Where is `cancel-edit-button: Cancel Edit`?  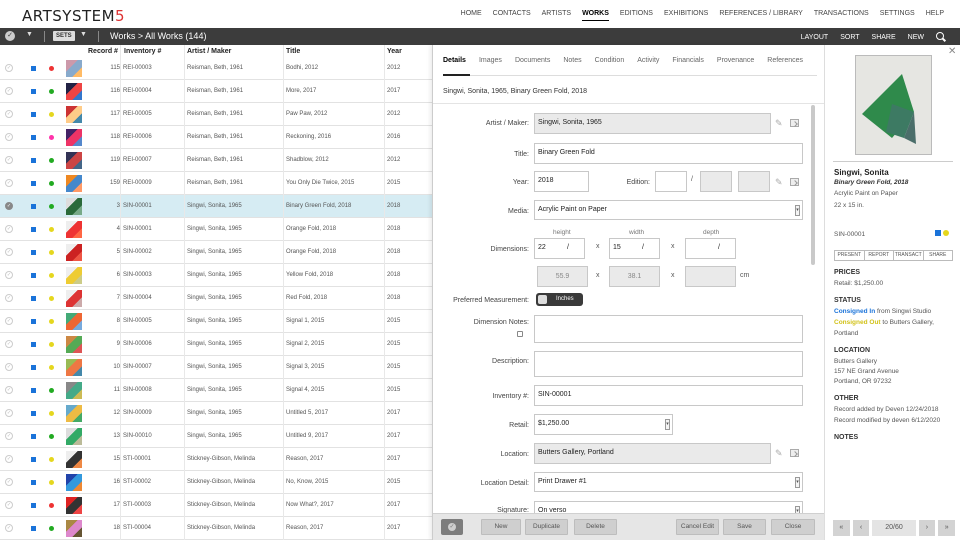 cancel-edit-button: Cancel Edit is located at coordinates (697, 527).